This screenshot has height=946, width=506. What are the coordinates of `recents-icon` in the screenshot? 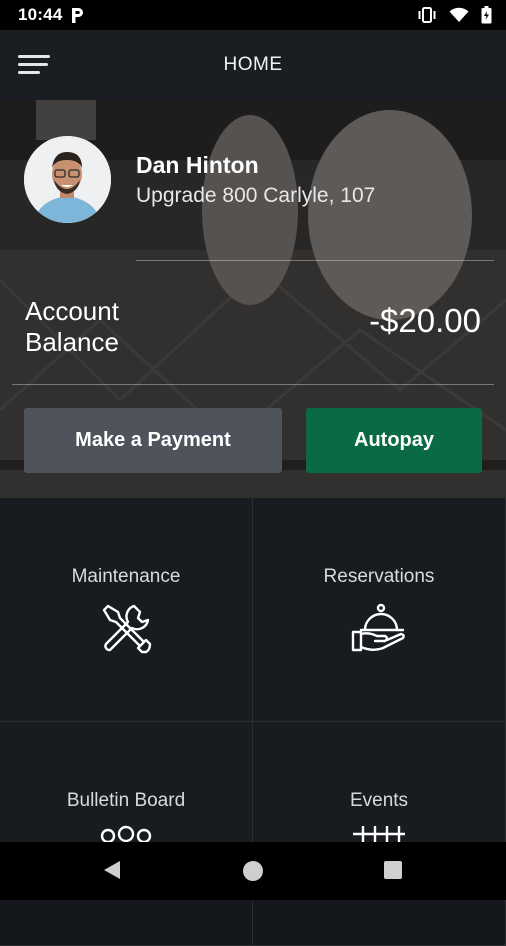 It's located at (393, 870).